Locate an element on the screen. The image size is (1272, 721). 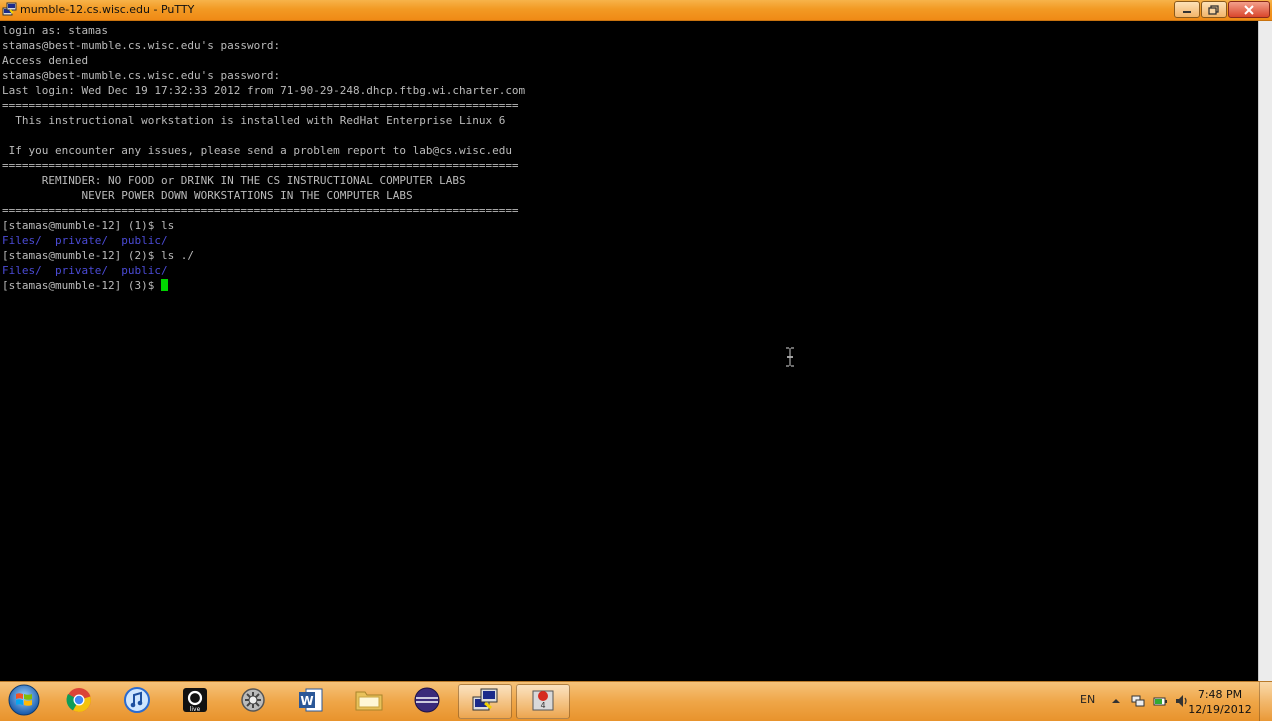
taskbar-button-word: W is located at coordinates (311, 701).